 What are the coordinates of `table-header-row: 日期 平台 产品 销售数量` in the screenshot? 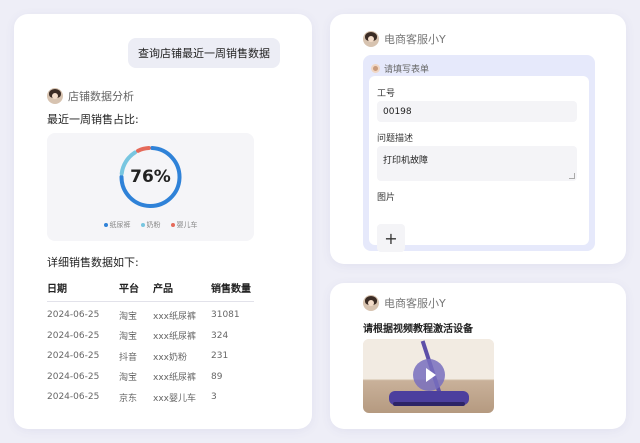 It's located at (150, 291).